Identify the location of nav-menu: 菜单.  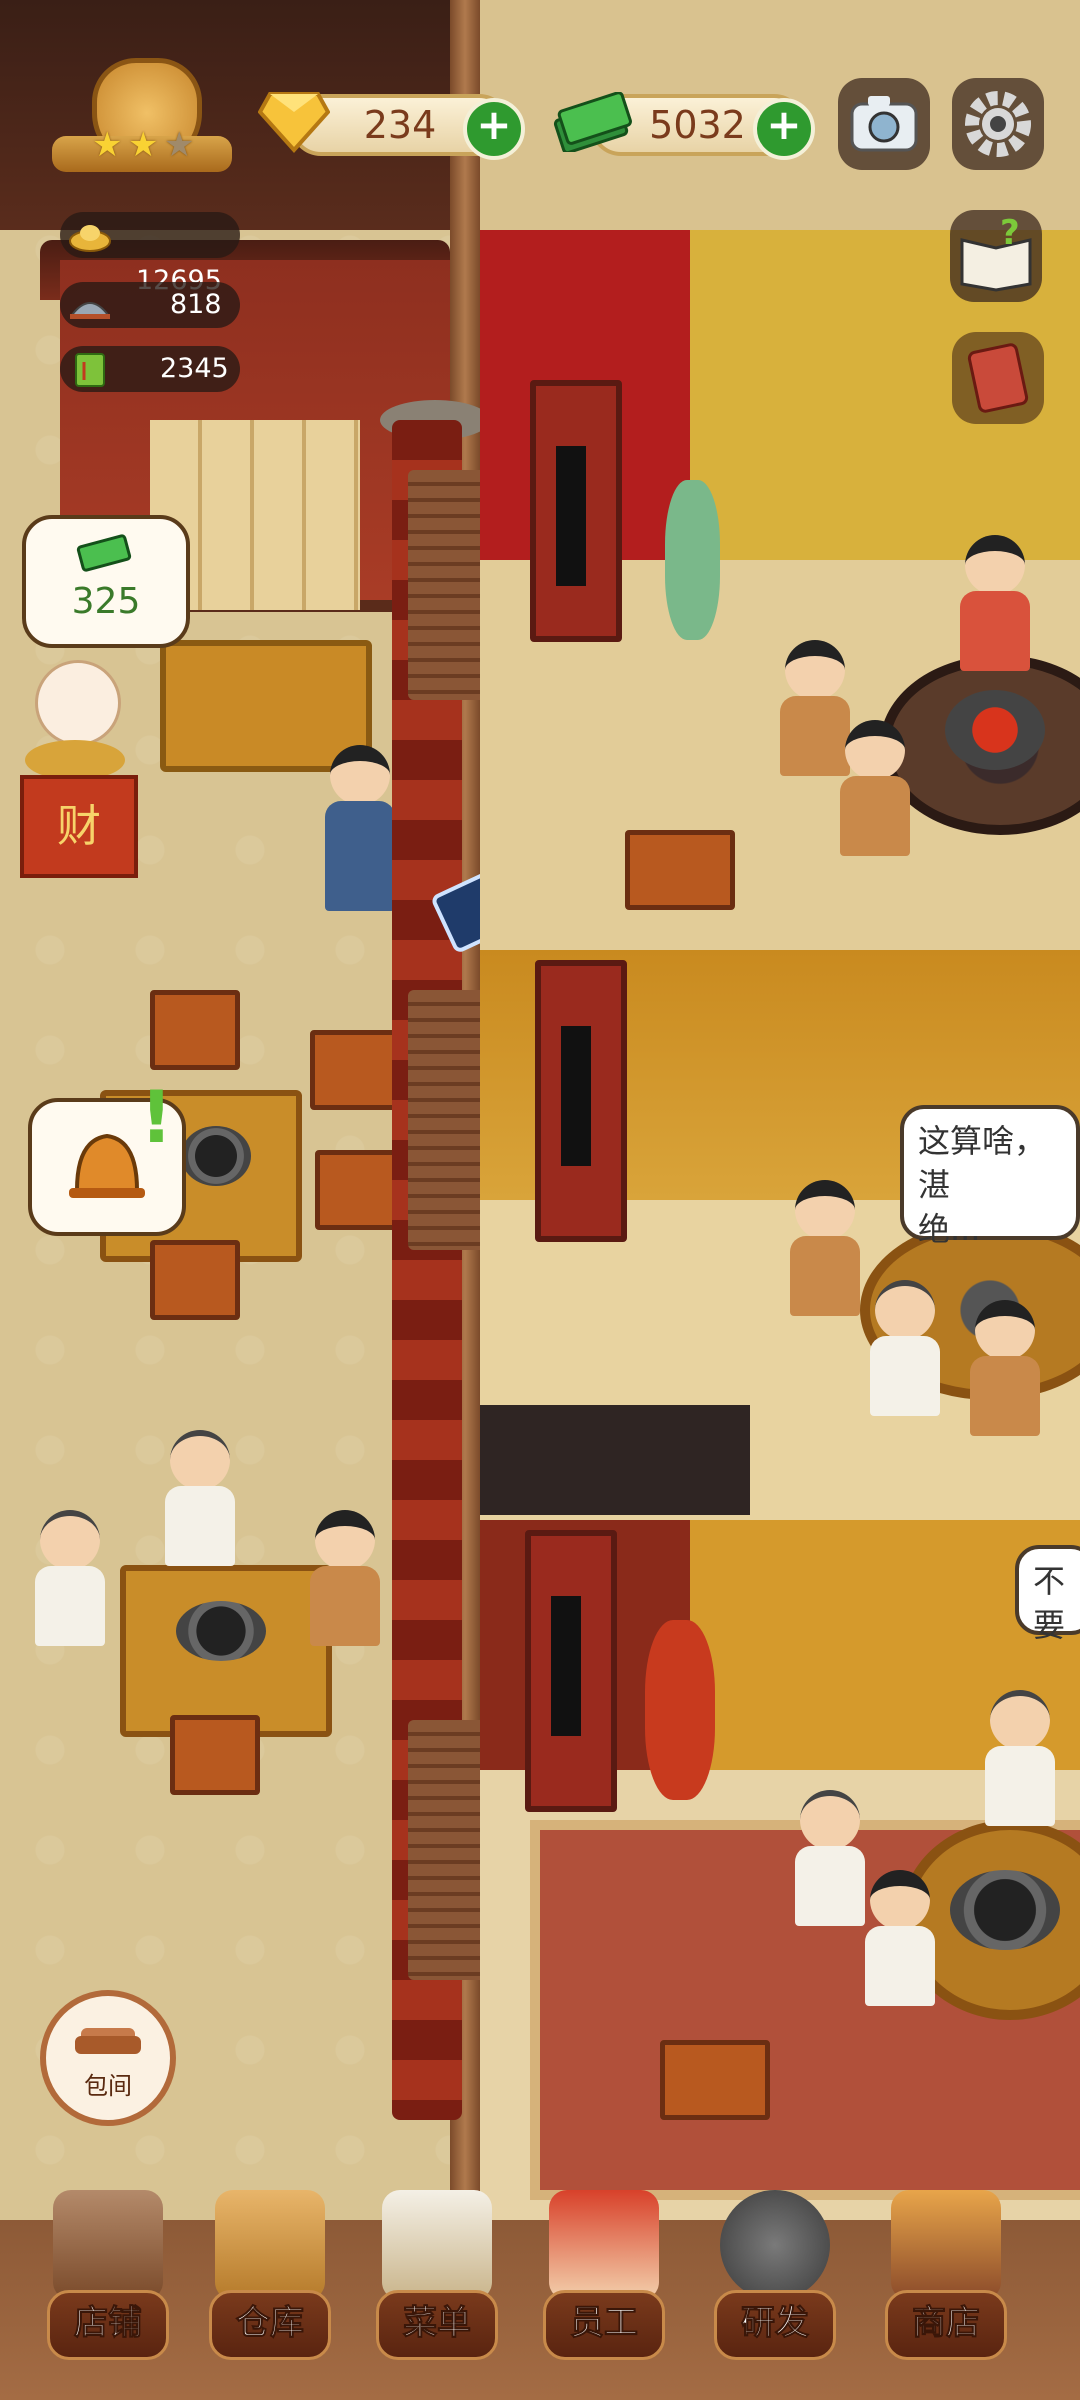
(437, 2290).